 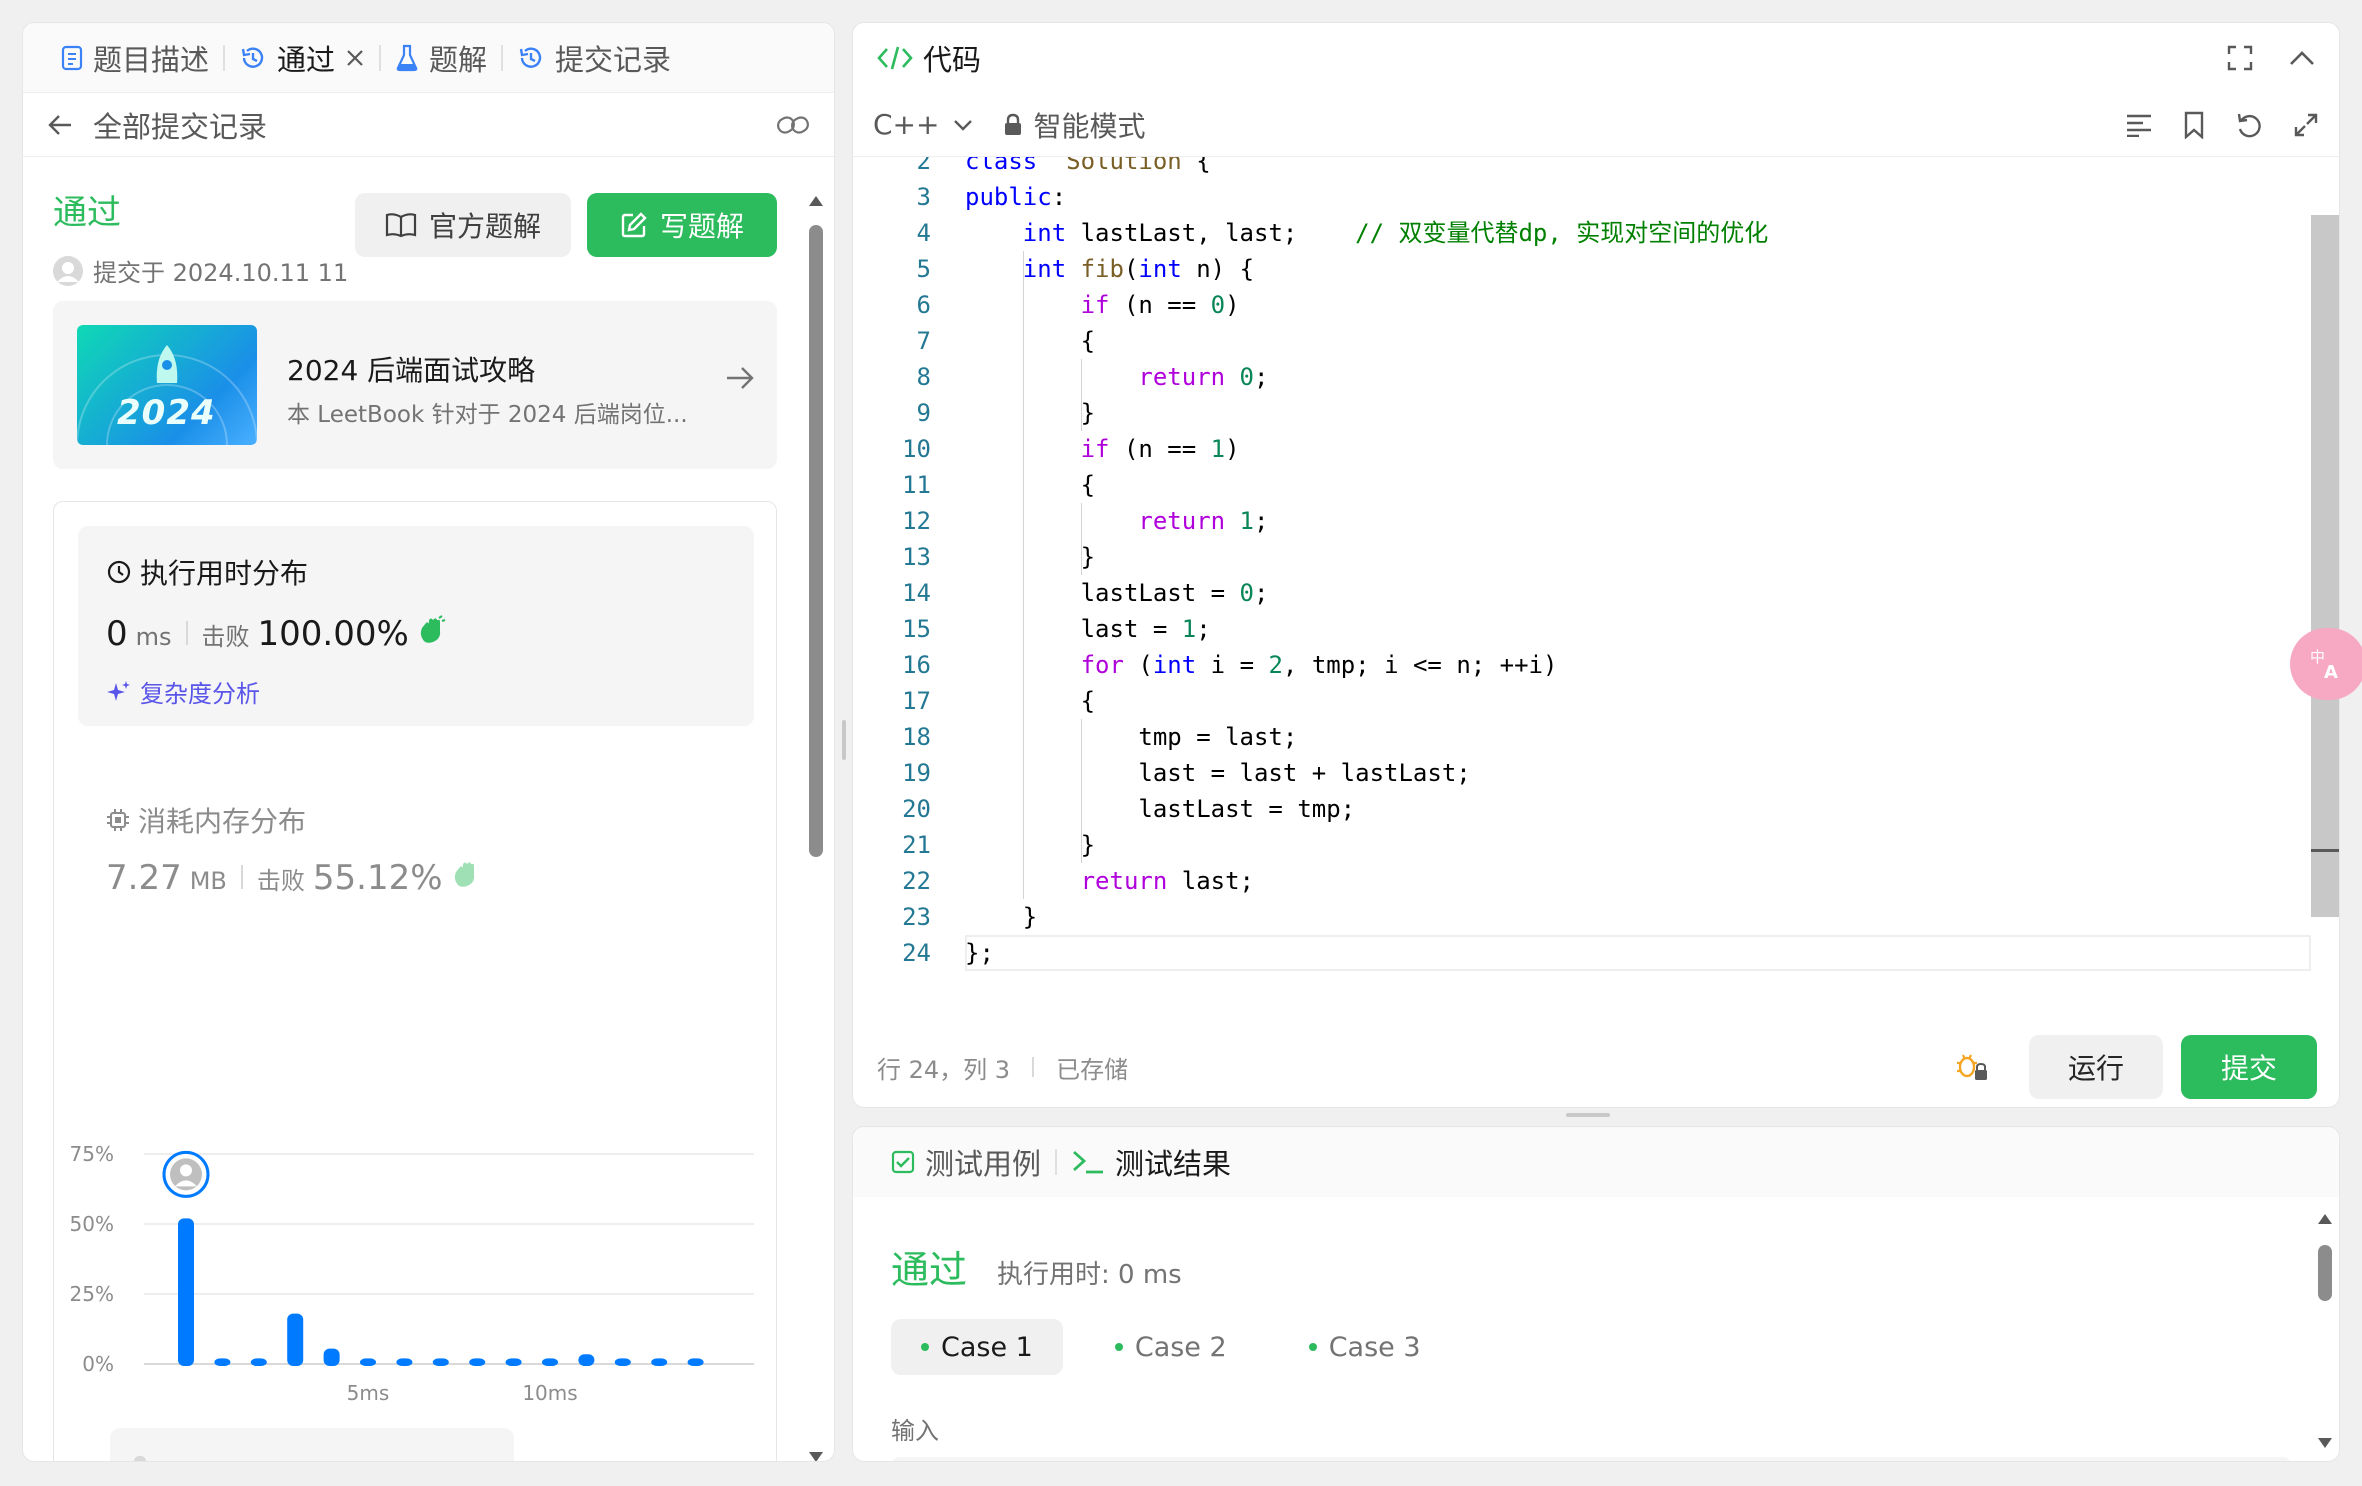 What do you see at coordinates (682, 225) in the screenshot?
I see `write-solution-button: 写题解` at bounding box center [682, 225].